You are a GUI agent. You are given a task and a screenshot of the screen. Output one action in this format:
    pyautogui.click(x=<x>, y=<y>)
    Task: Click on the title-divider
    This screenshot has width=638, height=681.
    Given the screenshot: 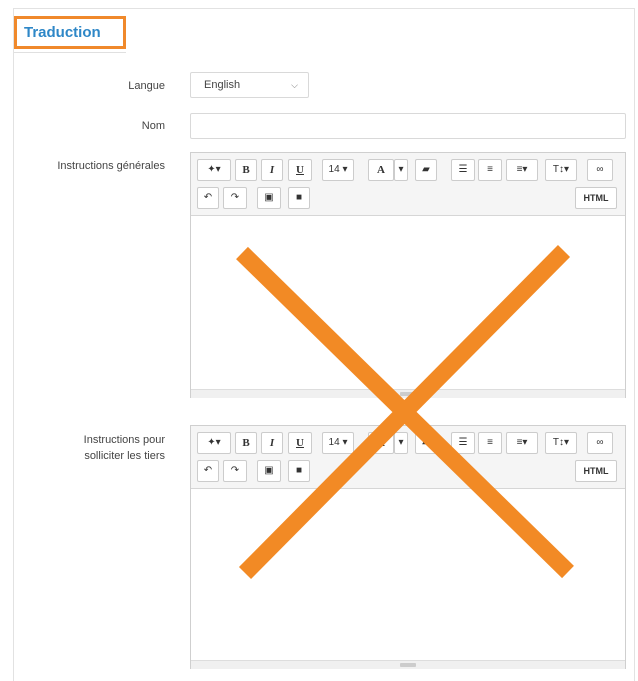 What is the action you would take?
    pyautogui.click(x=70, y=52)
    